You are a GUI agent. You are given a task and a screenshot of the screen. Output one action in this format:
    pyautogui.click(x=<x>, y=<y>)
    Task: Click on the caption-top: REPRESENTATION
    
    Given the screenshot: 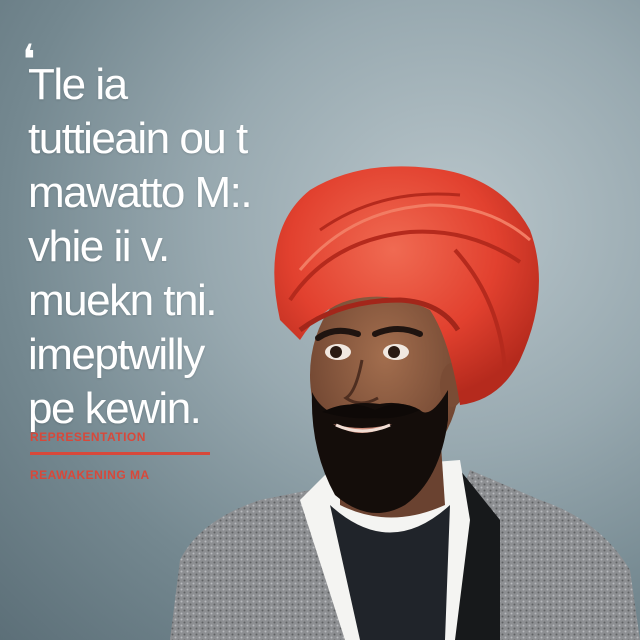 What is the action you would take?
    pyautogui.click(x=88, y=437)
    